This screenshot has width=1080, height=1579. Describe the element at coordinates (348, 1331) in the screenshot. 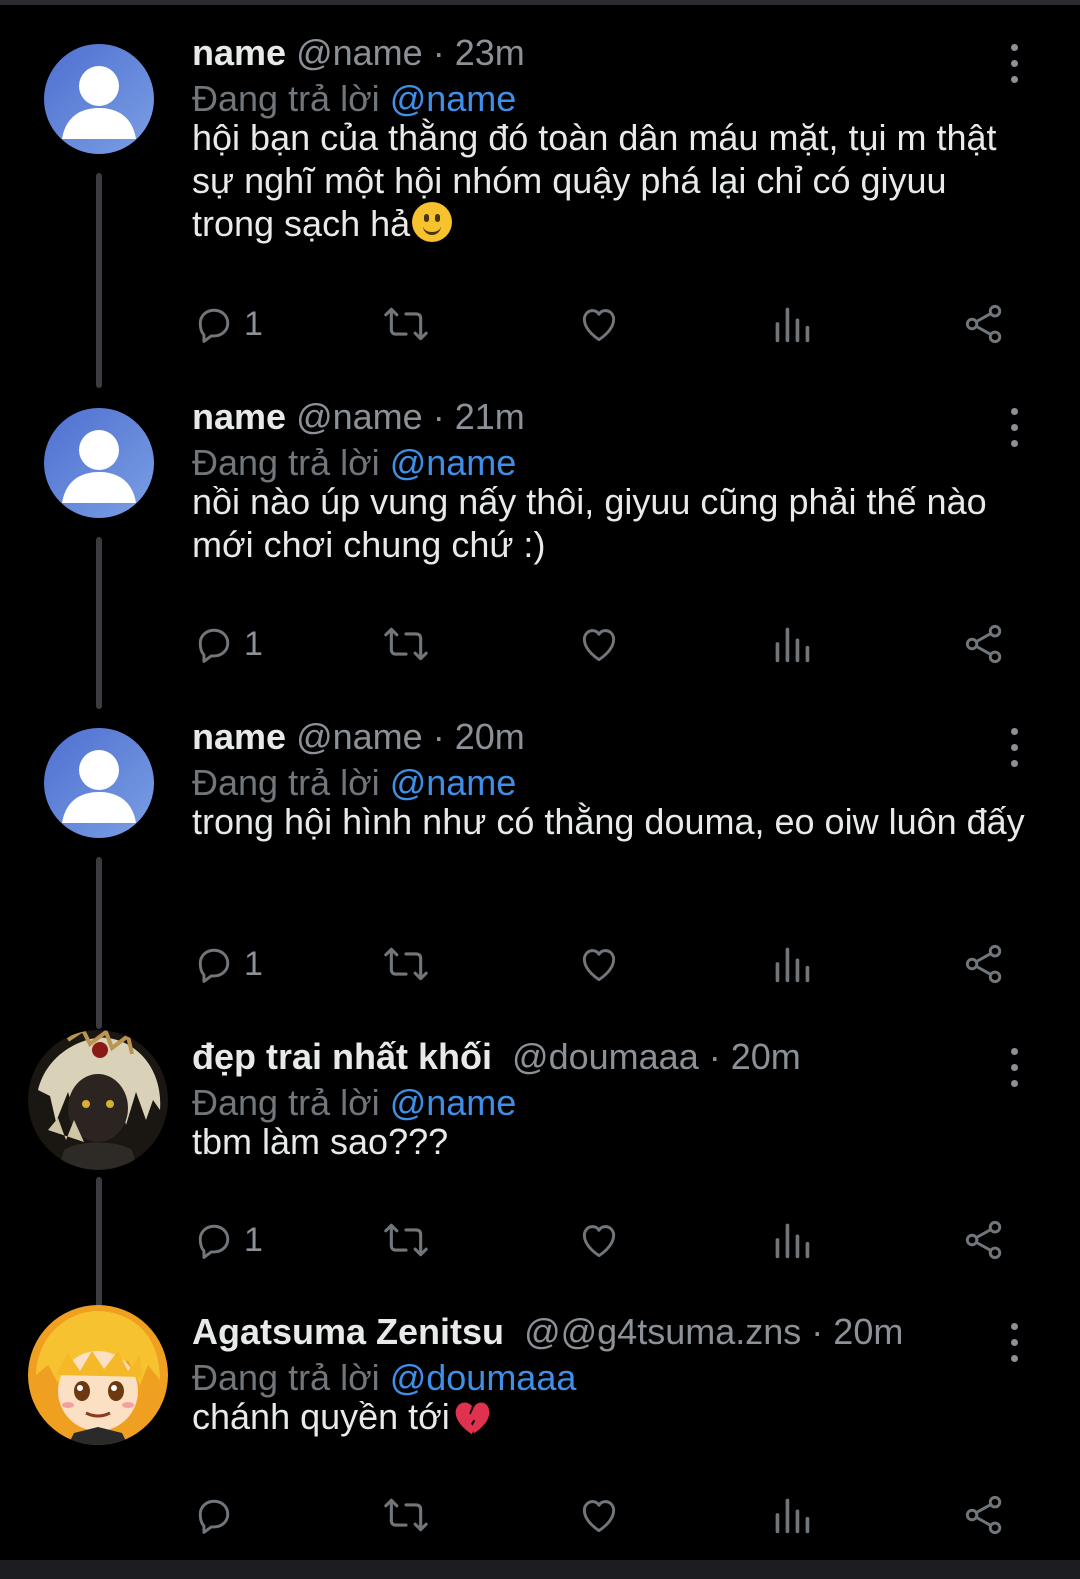

I see `display-name: Agatsuma Zenitsu` at that location.